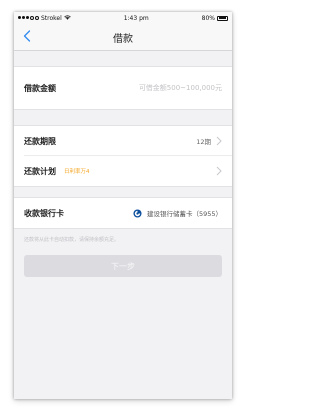 This screenshot has width=320, height=411. What do you see at coordinates (136, 18) in the screenshot?
I see `status-time: 1:43 pm` at bounding box center [136, 18].